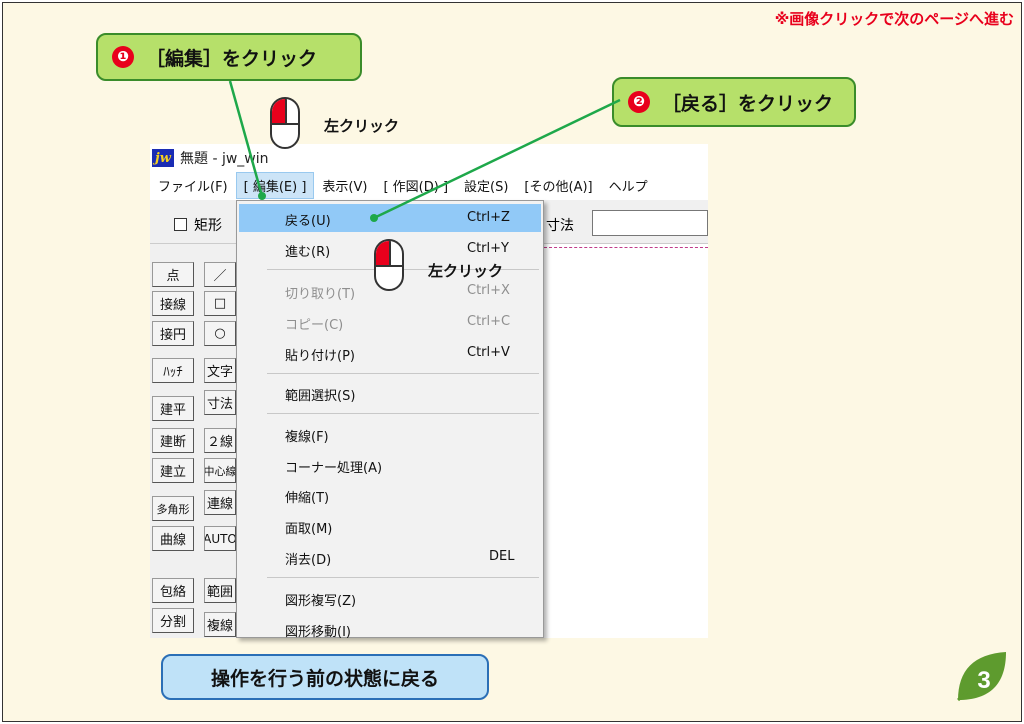 Image resolution: width=1024 pixels, height=724 pixels. I want to click on connector-step-1-dot, so click(262, 196).